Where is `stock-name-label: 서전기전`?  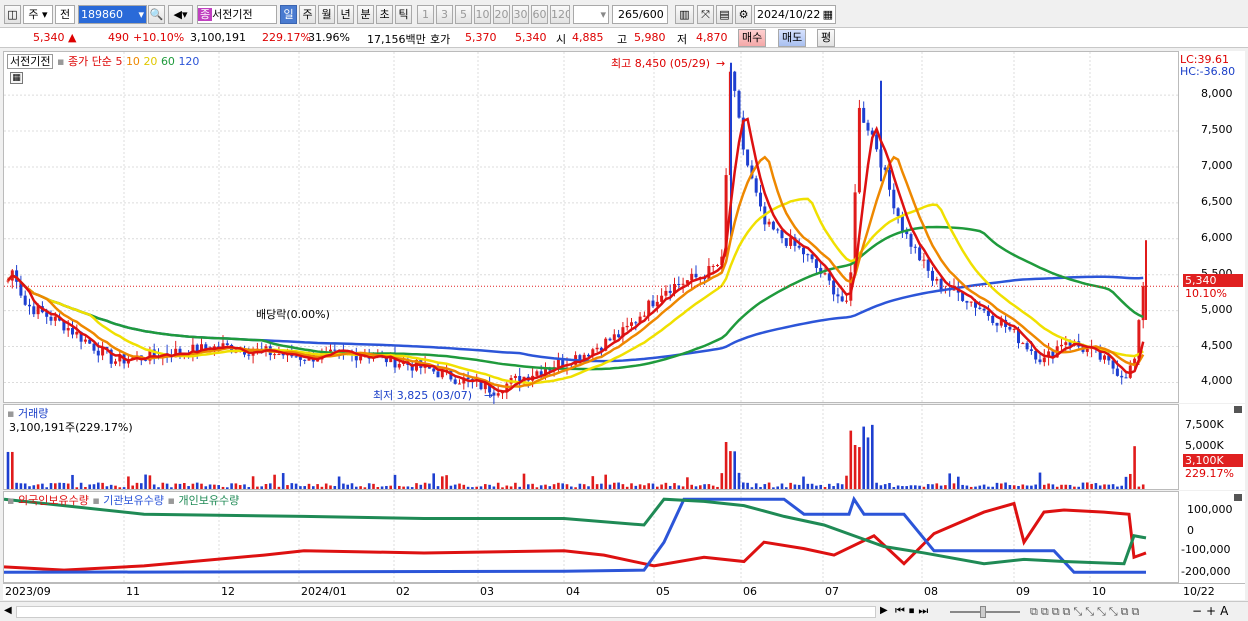
stock-name-label: 서전기전 is located at coordinates (30, 61).